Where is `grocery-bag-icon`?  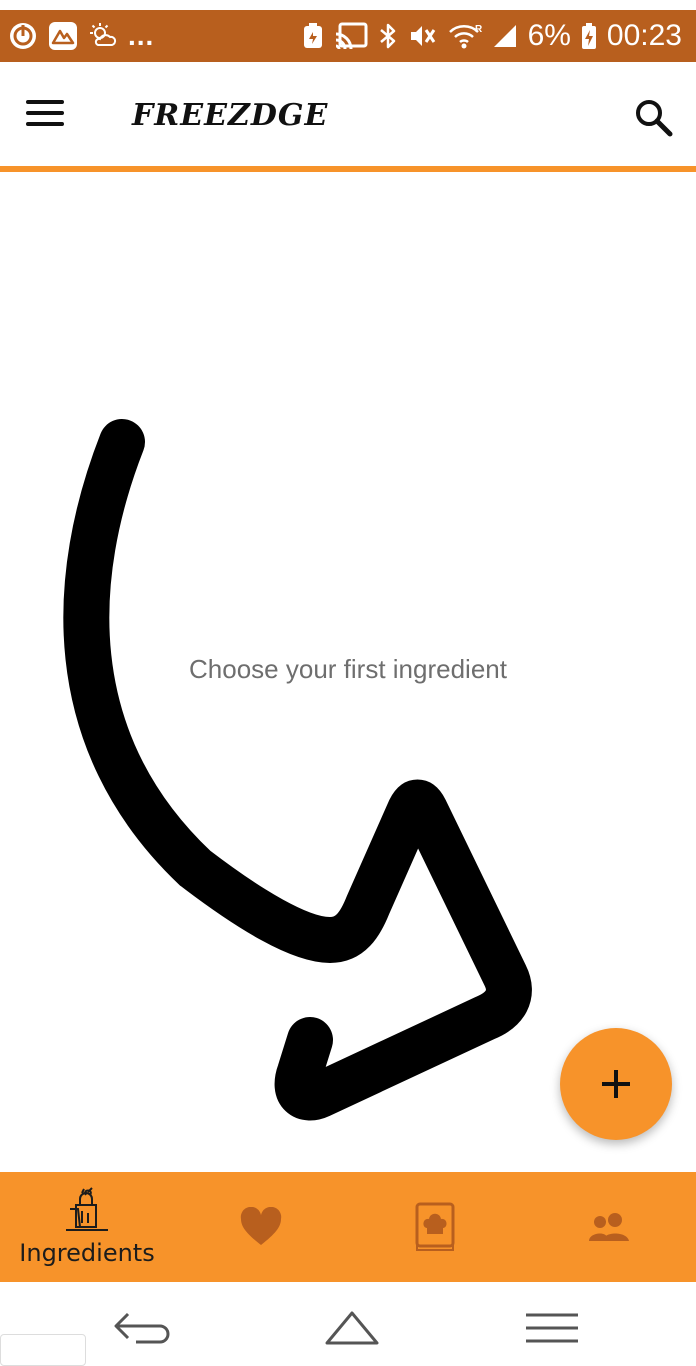
grocery-bag-icon is located at coordinates (87, 1209).